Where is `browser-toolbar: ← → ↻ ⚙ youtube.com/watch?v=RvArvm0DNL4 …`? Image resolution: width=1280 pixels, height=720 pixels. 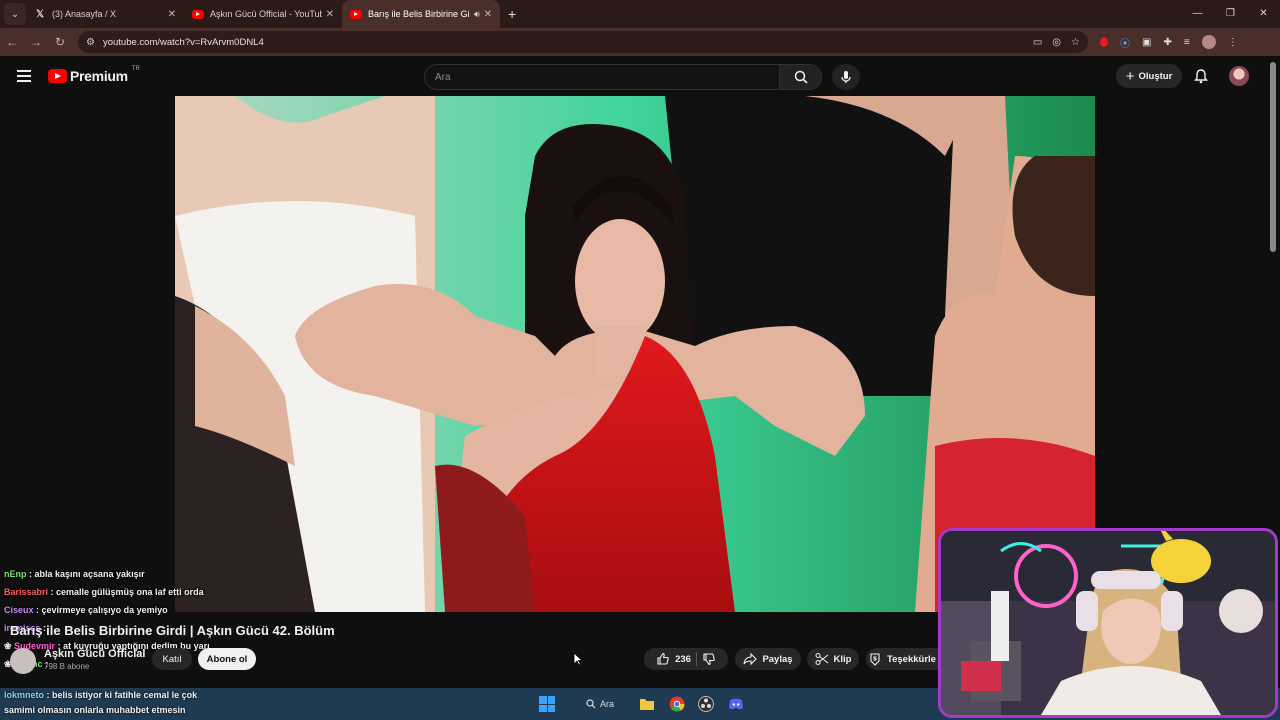
browser-toolbar: ← → ↻ ⚙ youtube.com/watch?v=RvArvm0DNL4 … is located at coordinates (640, 42).